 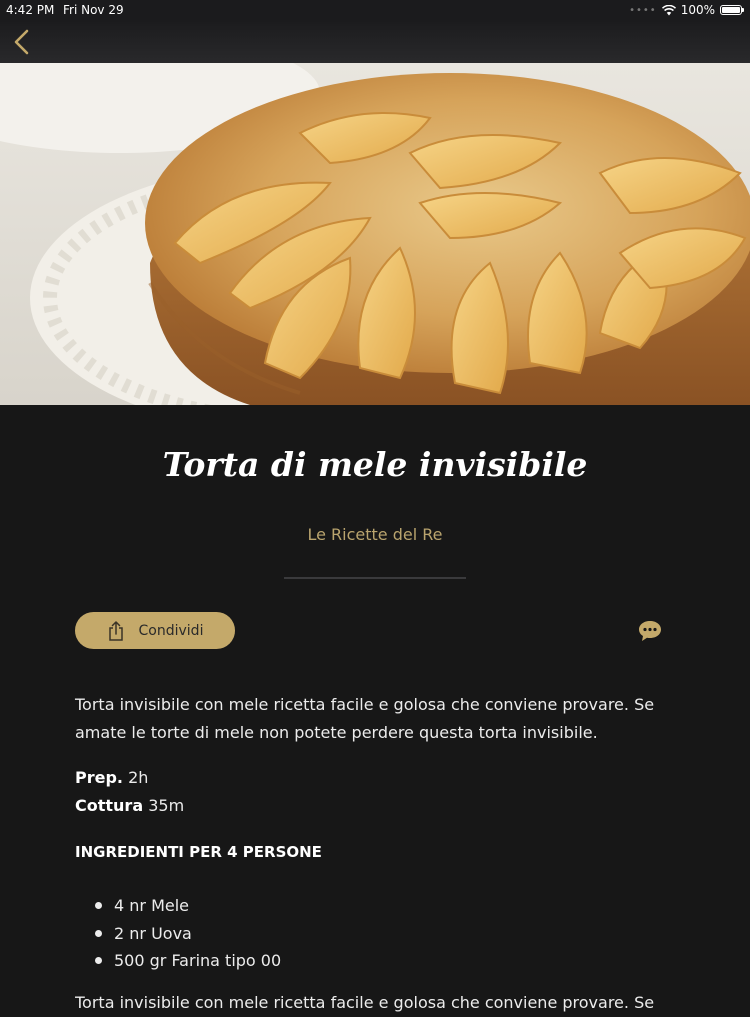 What do you see at coordinates (138, 777) in the screenshot?
I see `prep-value: 2h` at bounding box center [138, 777].